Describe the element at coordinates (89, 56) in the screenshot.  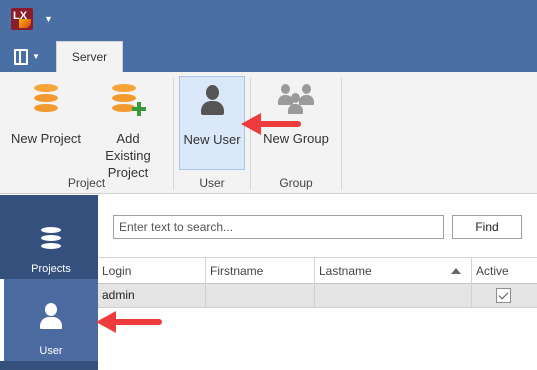
I see `tab-server: Server` at that location.